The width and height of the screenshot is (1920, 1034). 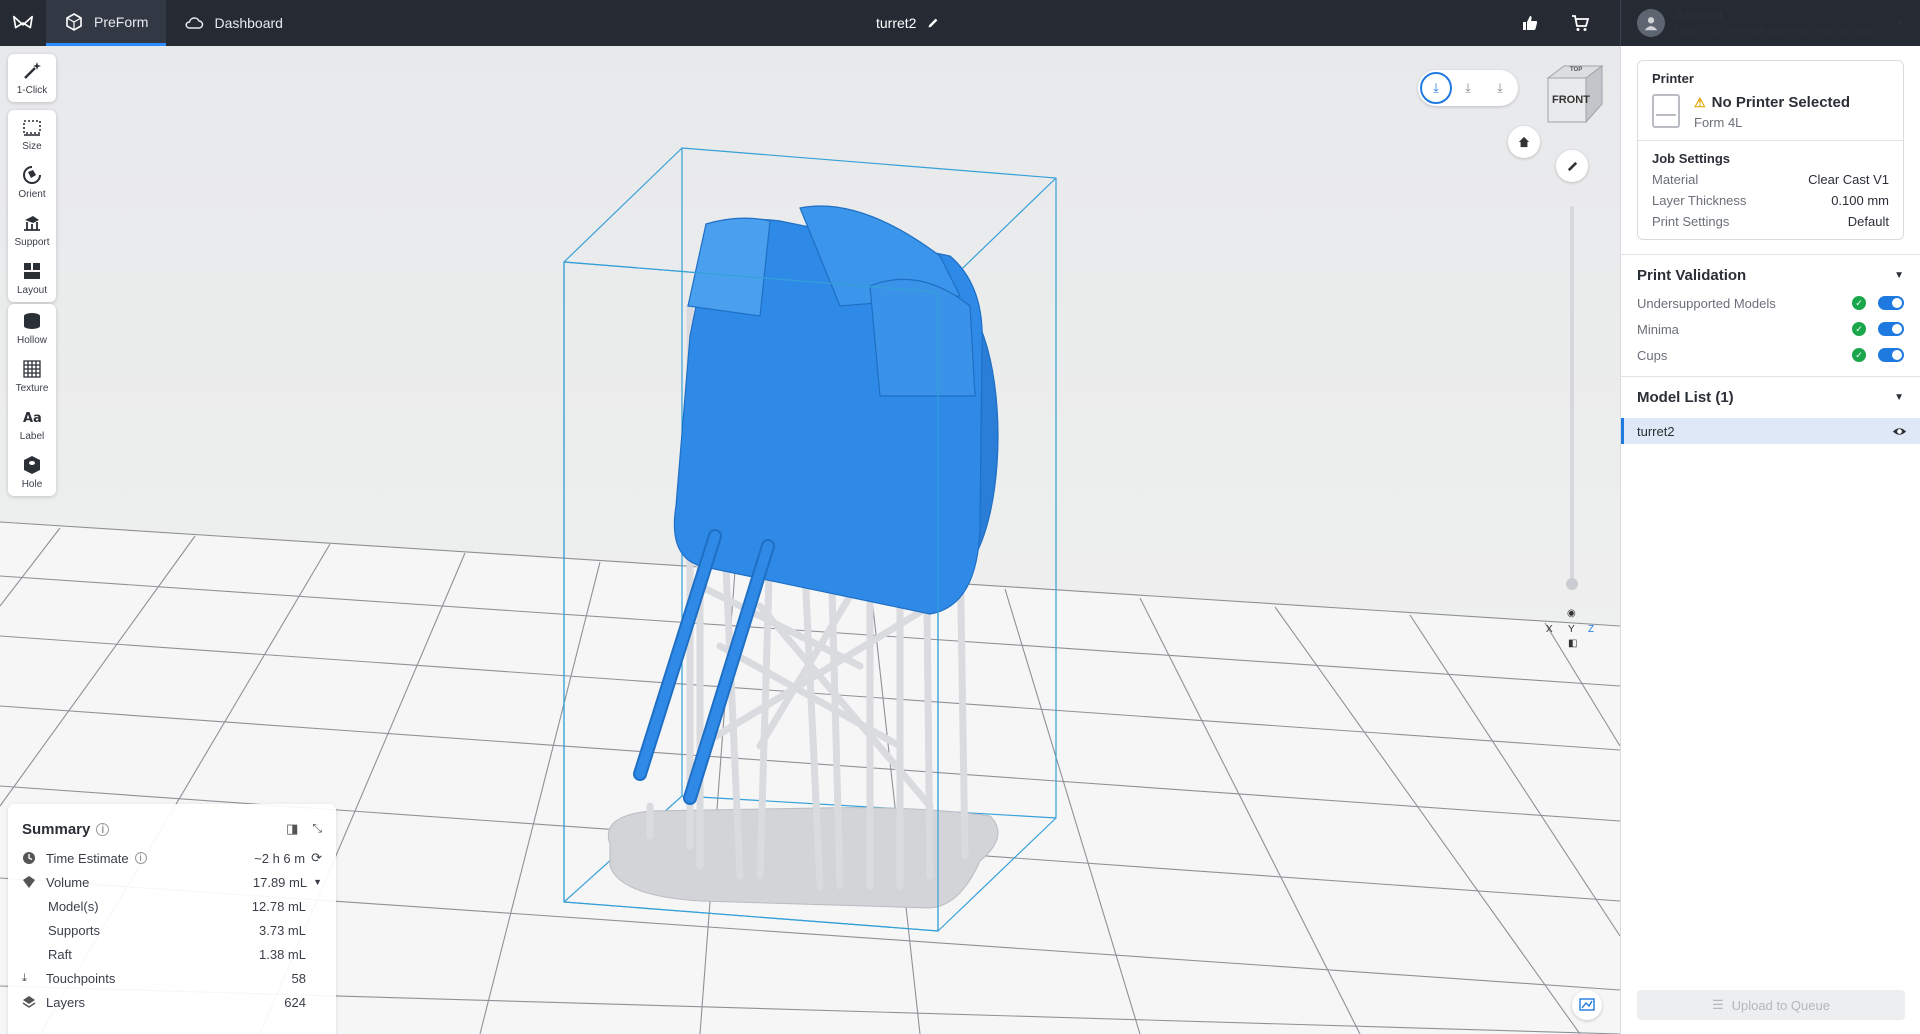 What do you see at coordinates (121, 21) in the screenshot?
I see `tab-preform-label: PreForm` at bounding box center [121, 21].